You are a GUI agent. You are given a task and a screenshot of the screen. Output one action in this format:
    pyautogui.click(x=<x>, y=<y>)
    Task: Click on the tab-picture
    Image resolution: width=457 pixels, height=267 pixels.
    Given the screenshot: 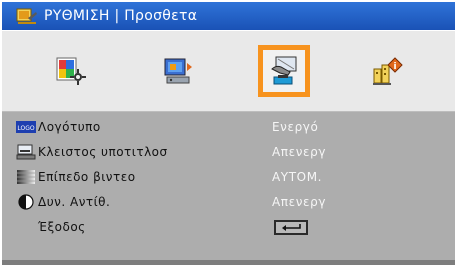 What is the action you would take?
    pyautogui.click(x=70, y=71)
    